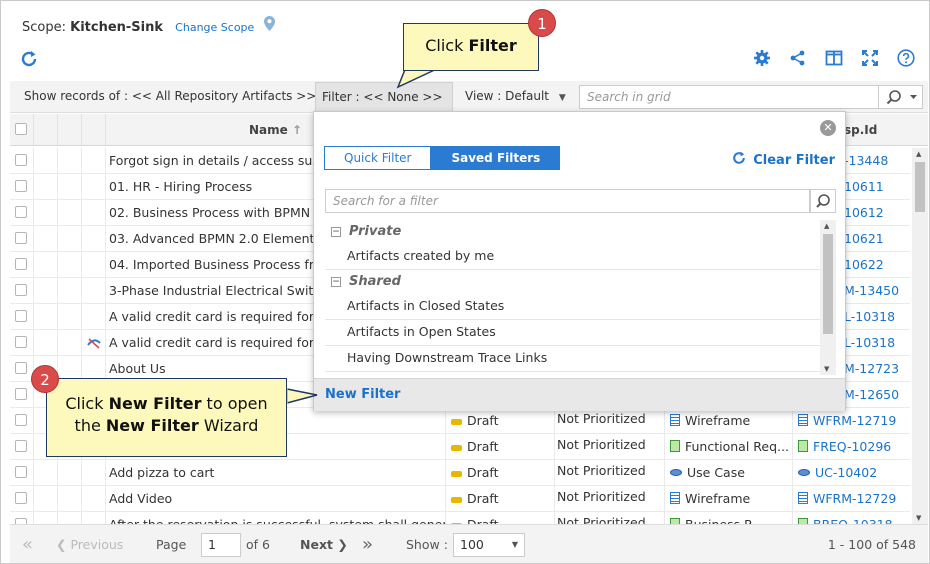 This screenshot has width=930, height=564. Describe the element at coordinates (496, 158) in the screenshot. I see `saved-filters-tab: Saved Filters` at that location.